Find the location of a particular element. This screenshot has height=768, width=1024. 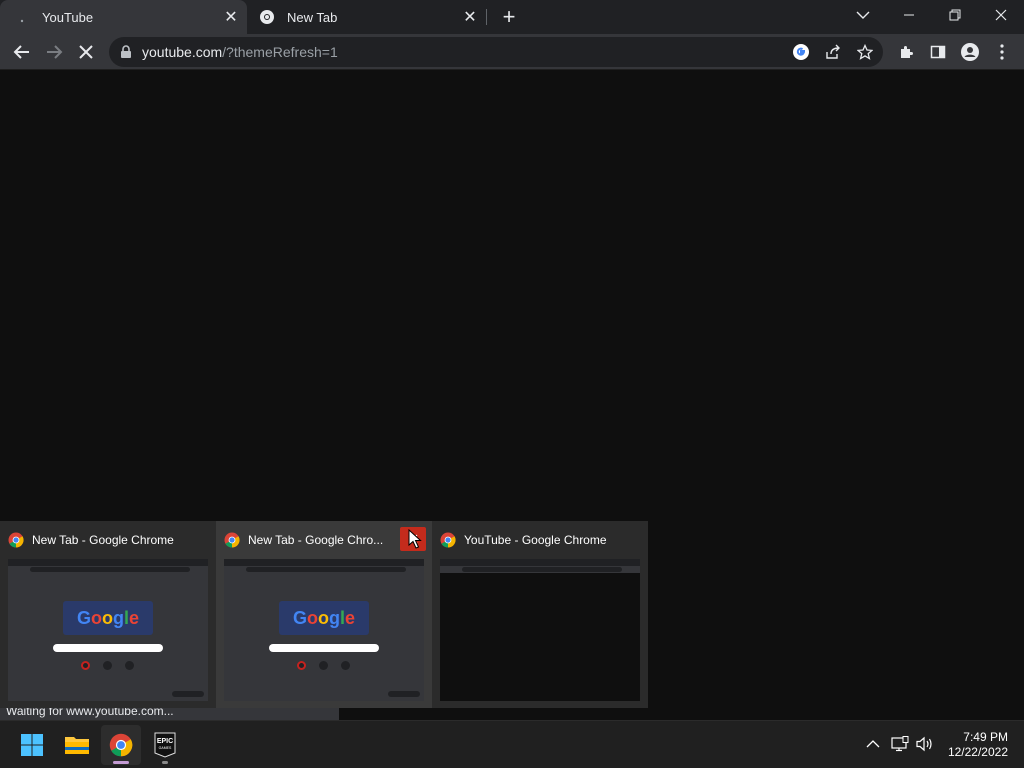

epic-logo-text: EPIC is located at coordinates (165, 741).